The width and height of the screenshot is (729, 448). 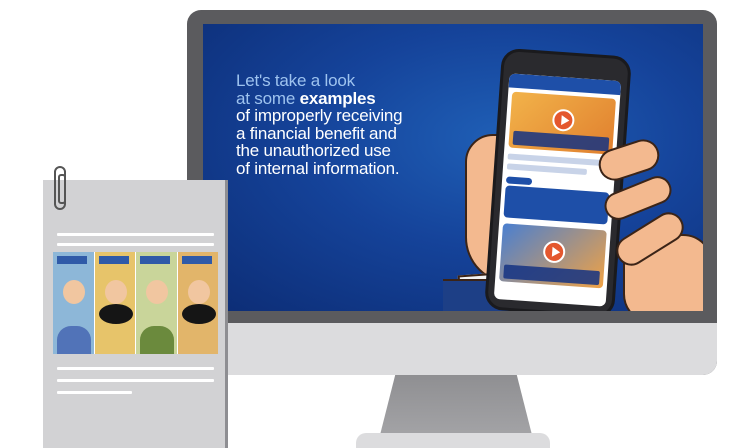 I want to click on caption-line-2: at some examples, so click(x=356, y=98).